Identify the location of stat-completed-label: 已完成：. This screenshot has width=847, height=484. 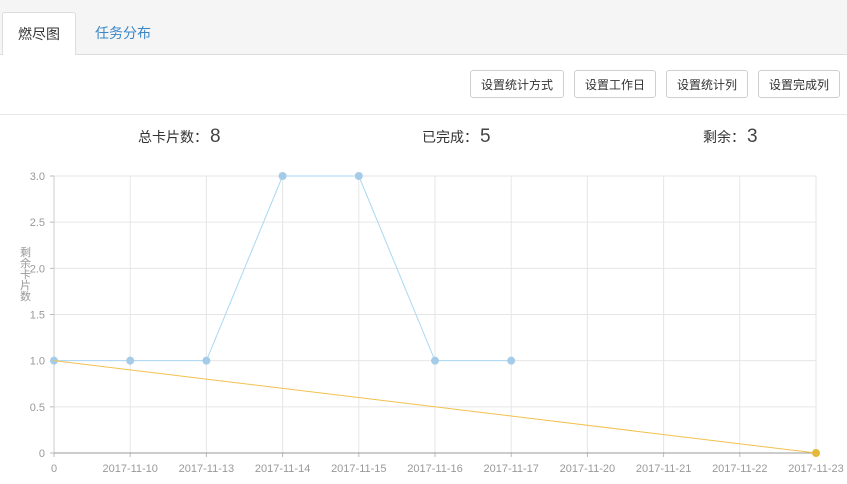
(450, 137).